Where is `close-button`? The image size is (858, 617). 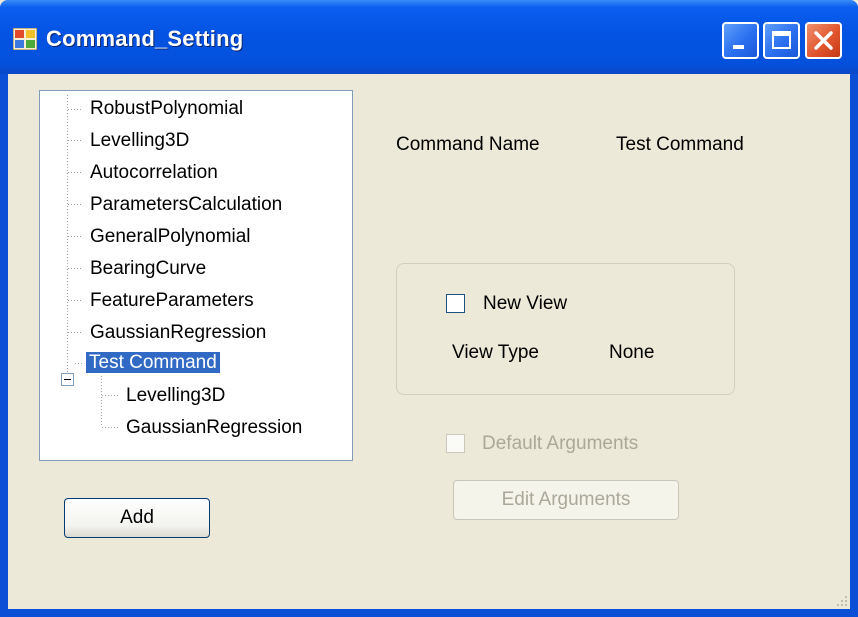
close-button is located at coordinates (823, 40).